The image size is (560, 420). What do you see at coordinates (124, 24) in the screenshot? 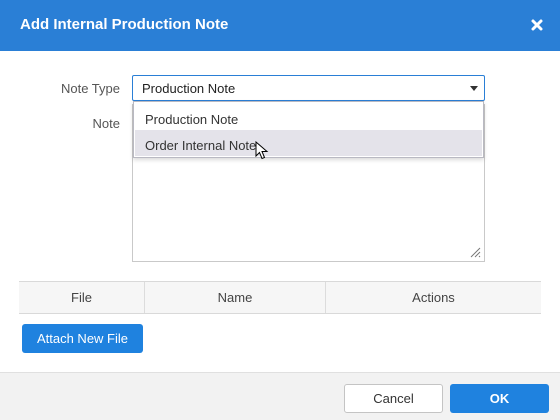
I see `dialog-title: Add Internal Production Note` at bounding box center [124, 24].